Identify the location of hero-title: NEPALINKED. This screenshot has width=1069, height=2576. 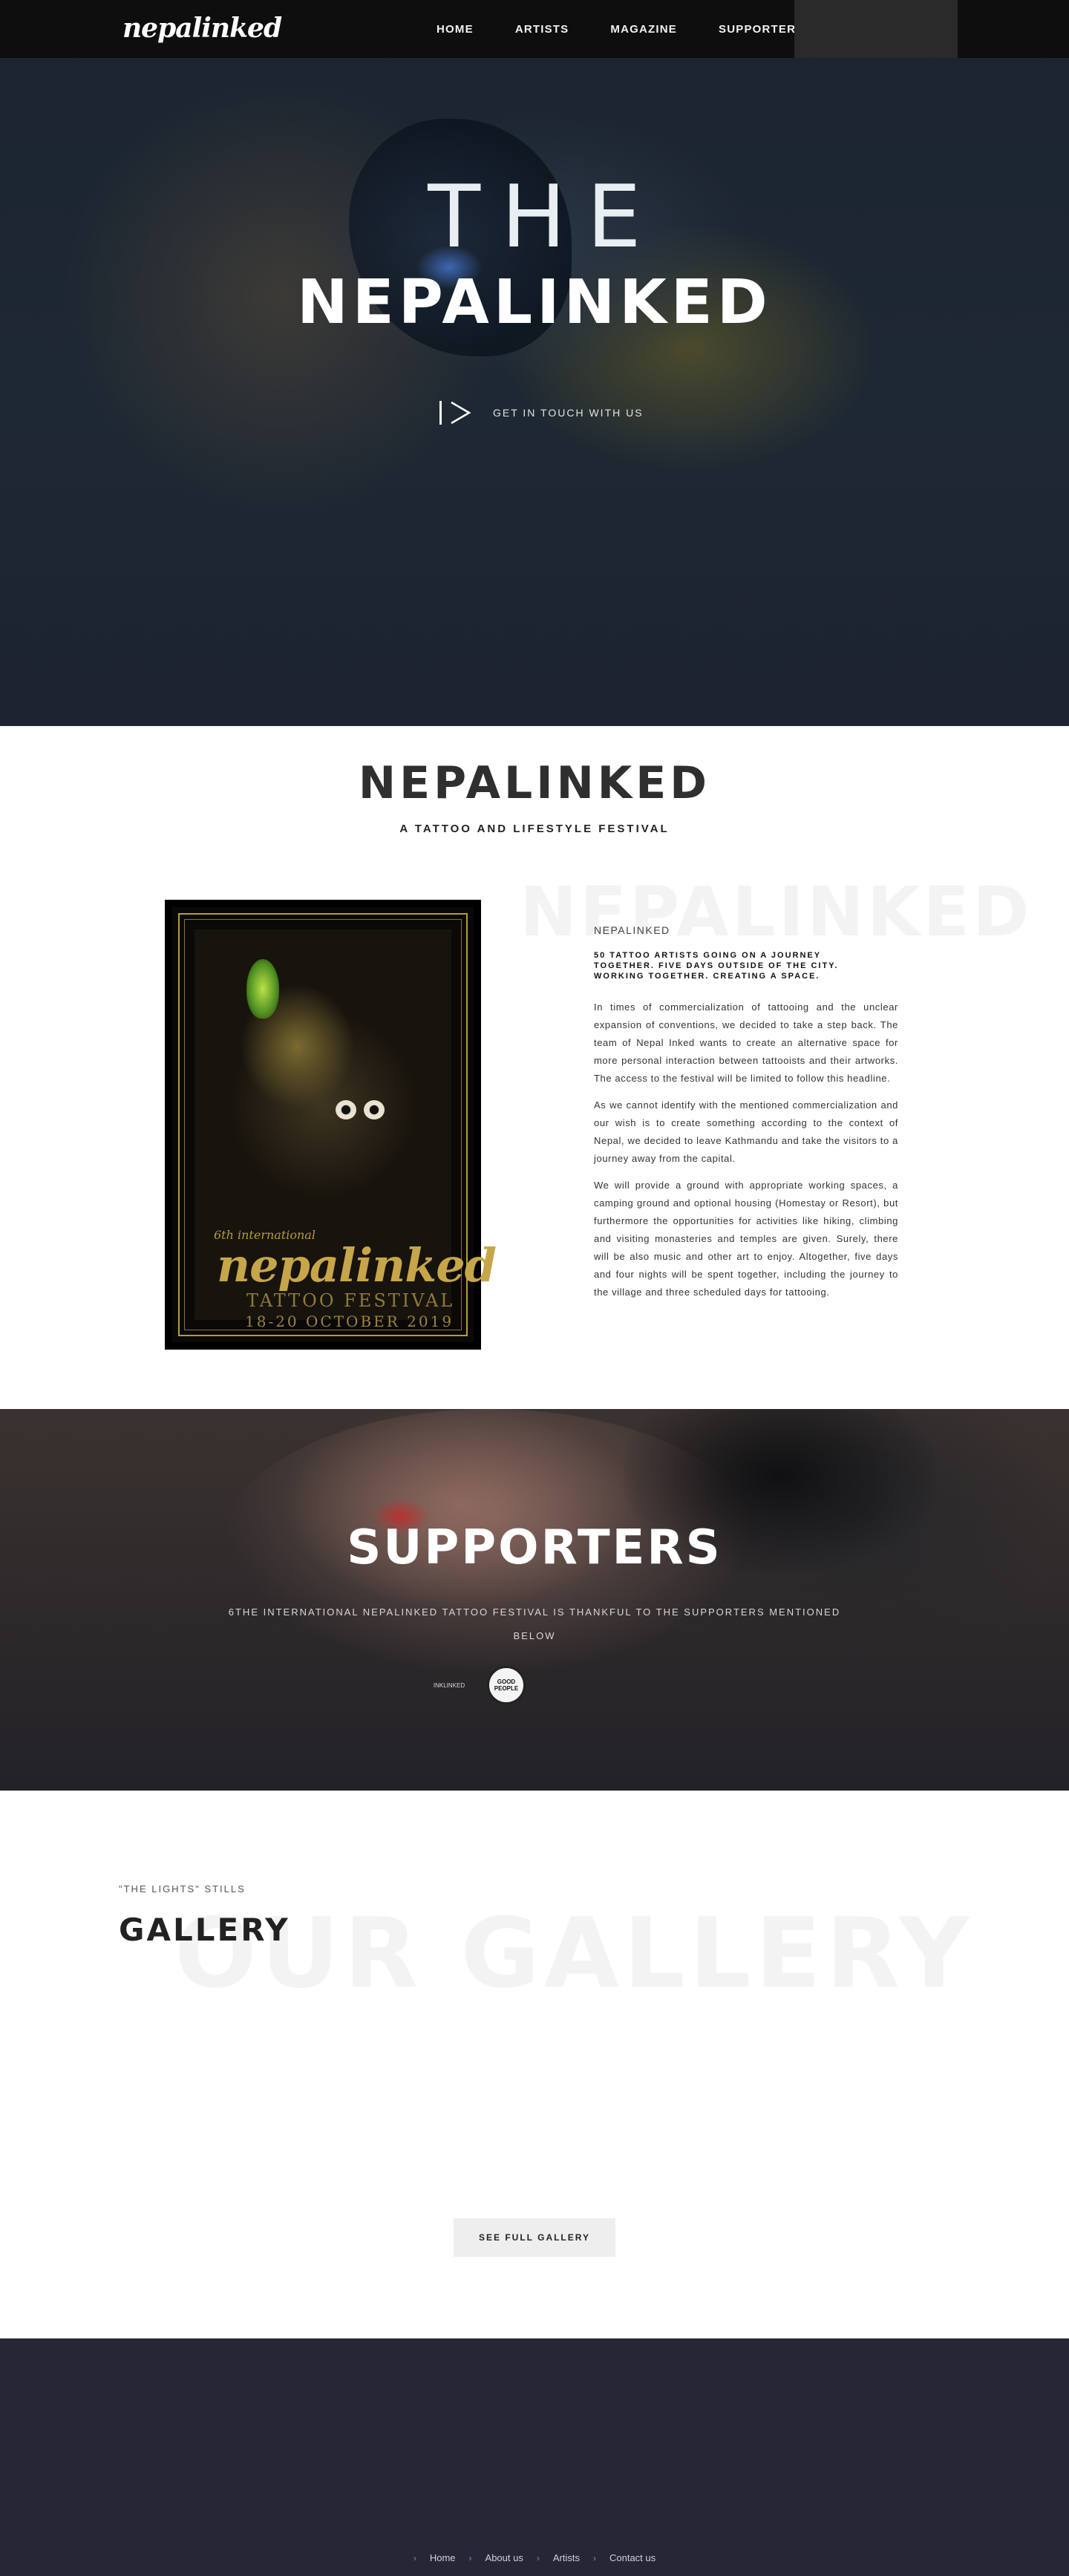
(534, 302).